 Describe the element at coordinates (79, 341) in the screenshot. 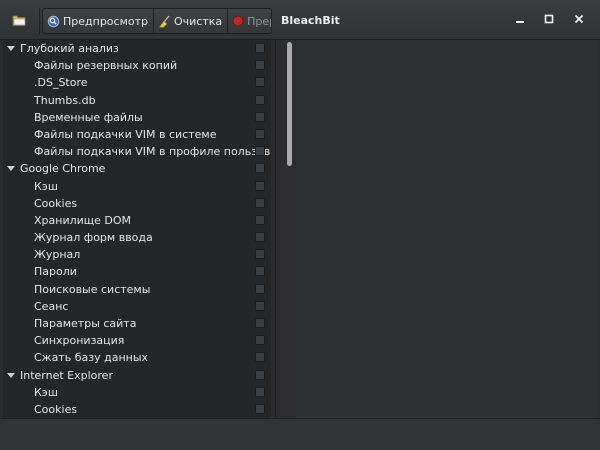

I see `tree-item-label: Синхронизация` at that location.